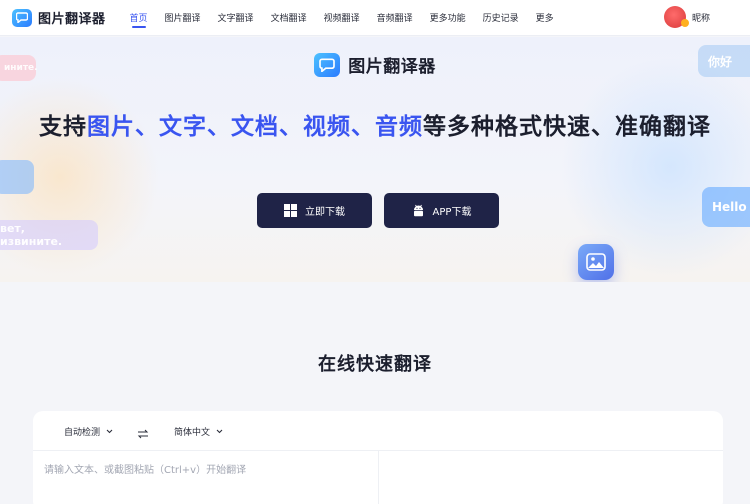 The height and width of the screenshot is (504, 750). What do you see at coordinates (378, 431) in the screenshot?
I see `language-bar: 自动检测 简体中文` at bounding box center [378, 431].